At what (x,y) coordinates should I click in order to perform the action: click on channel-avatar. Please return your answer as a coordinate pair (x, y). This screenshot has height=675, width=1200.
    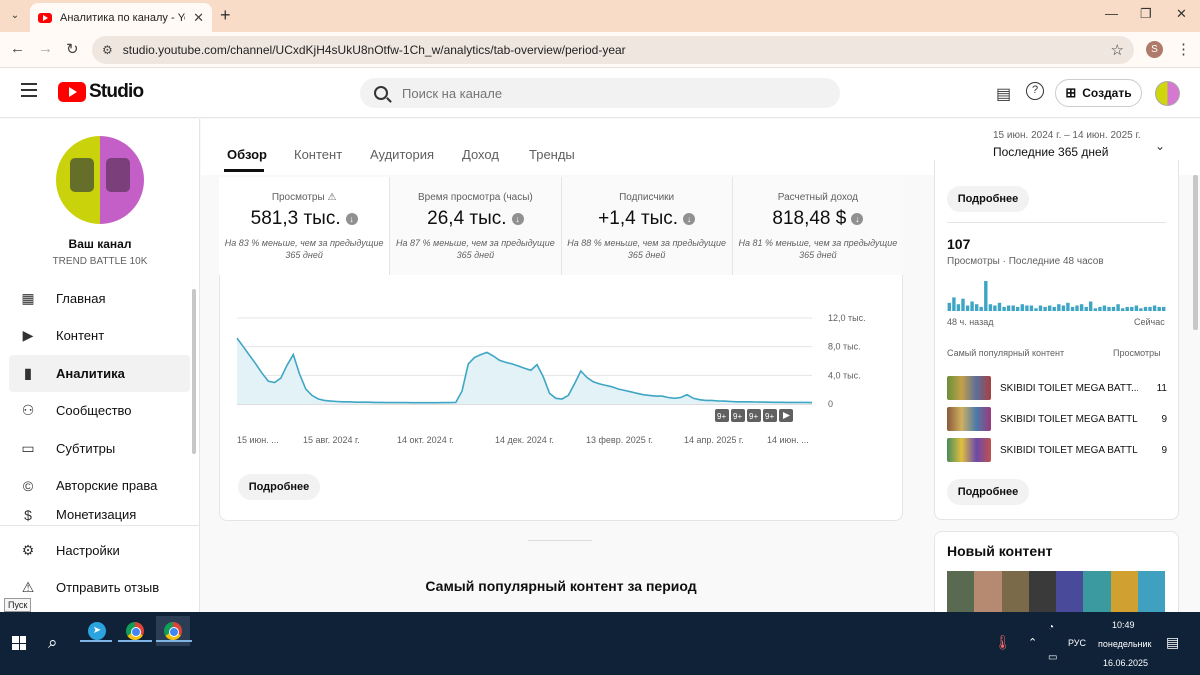
    Looking at the image, I should click on (100, 180).